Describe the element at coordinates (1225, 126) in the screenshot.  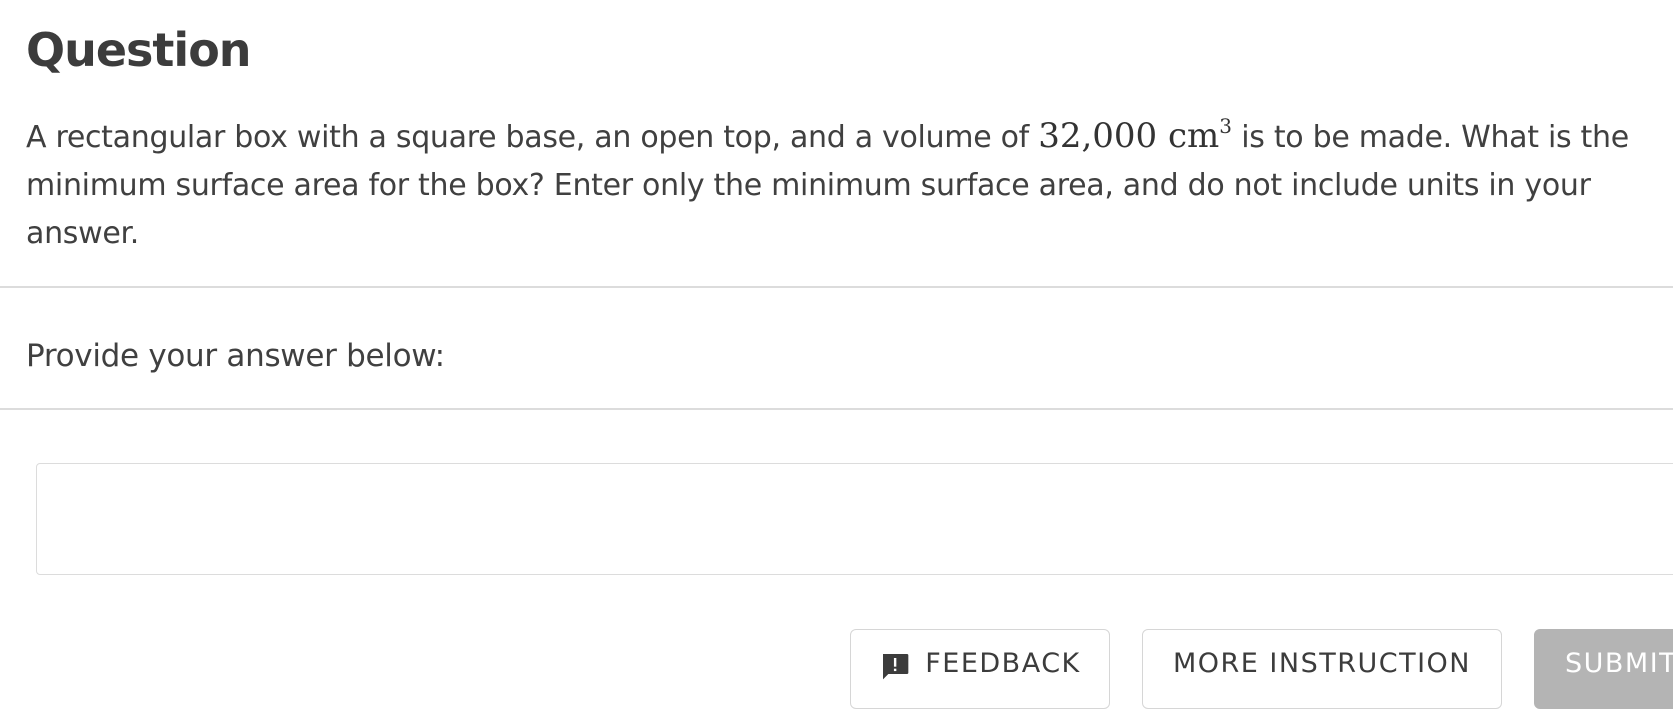
I see `volume-exponent: 3` at that location.